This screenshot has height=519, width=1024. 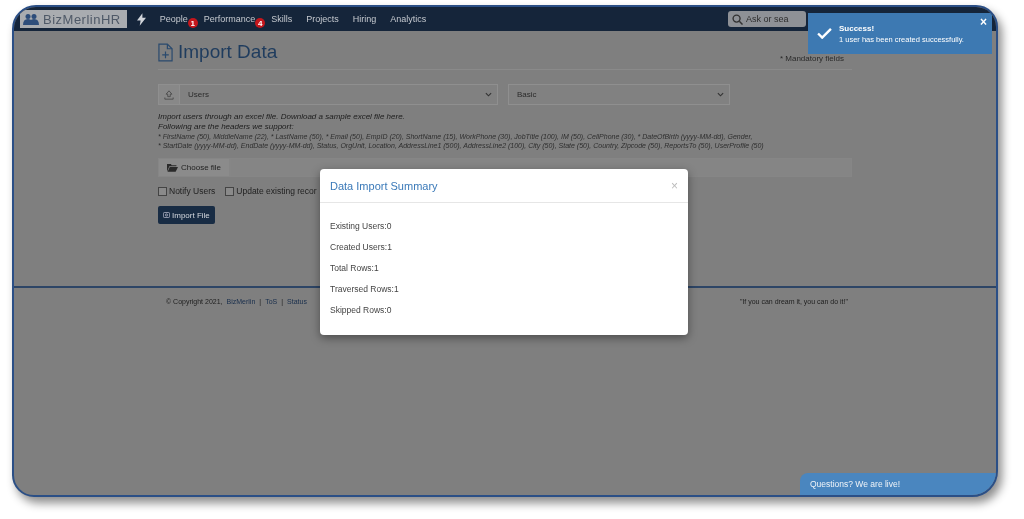 I want to click on summary-line: Created Users:1, so click(x=361, y=247).